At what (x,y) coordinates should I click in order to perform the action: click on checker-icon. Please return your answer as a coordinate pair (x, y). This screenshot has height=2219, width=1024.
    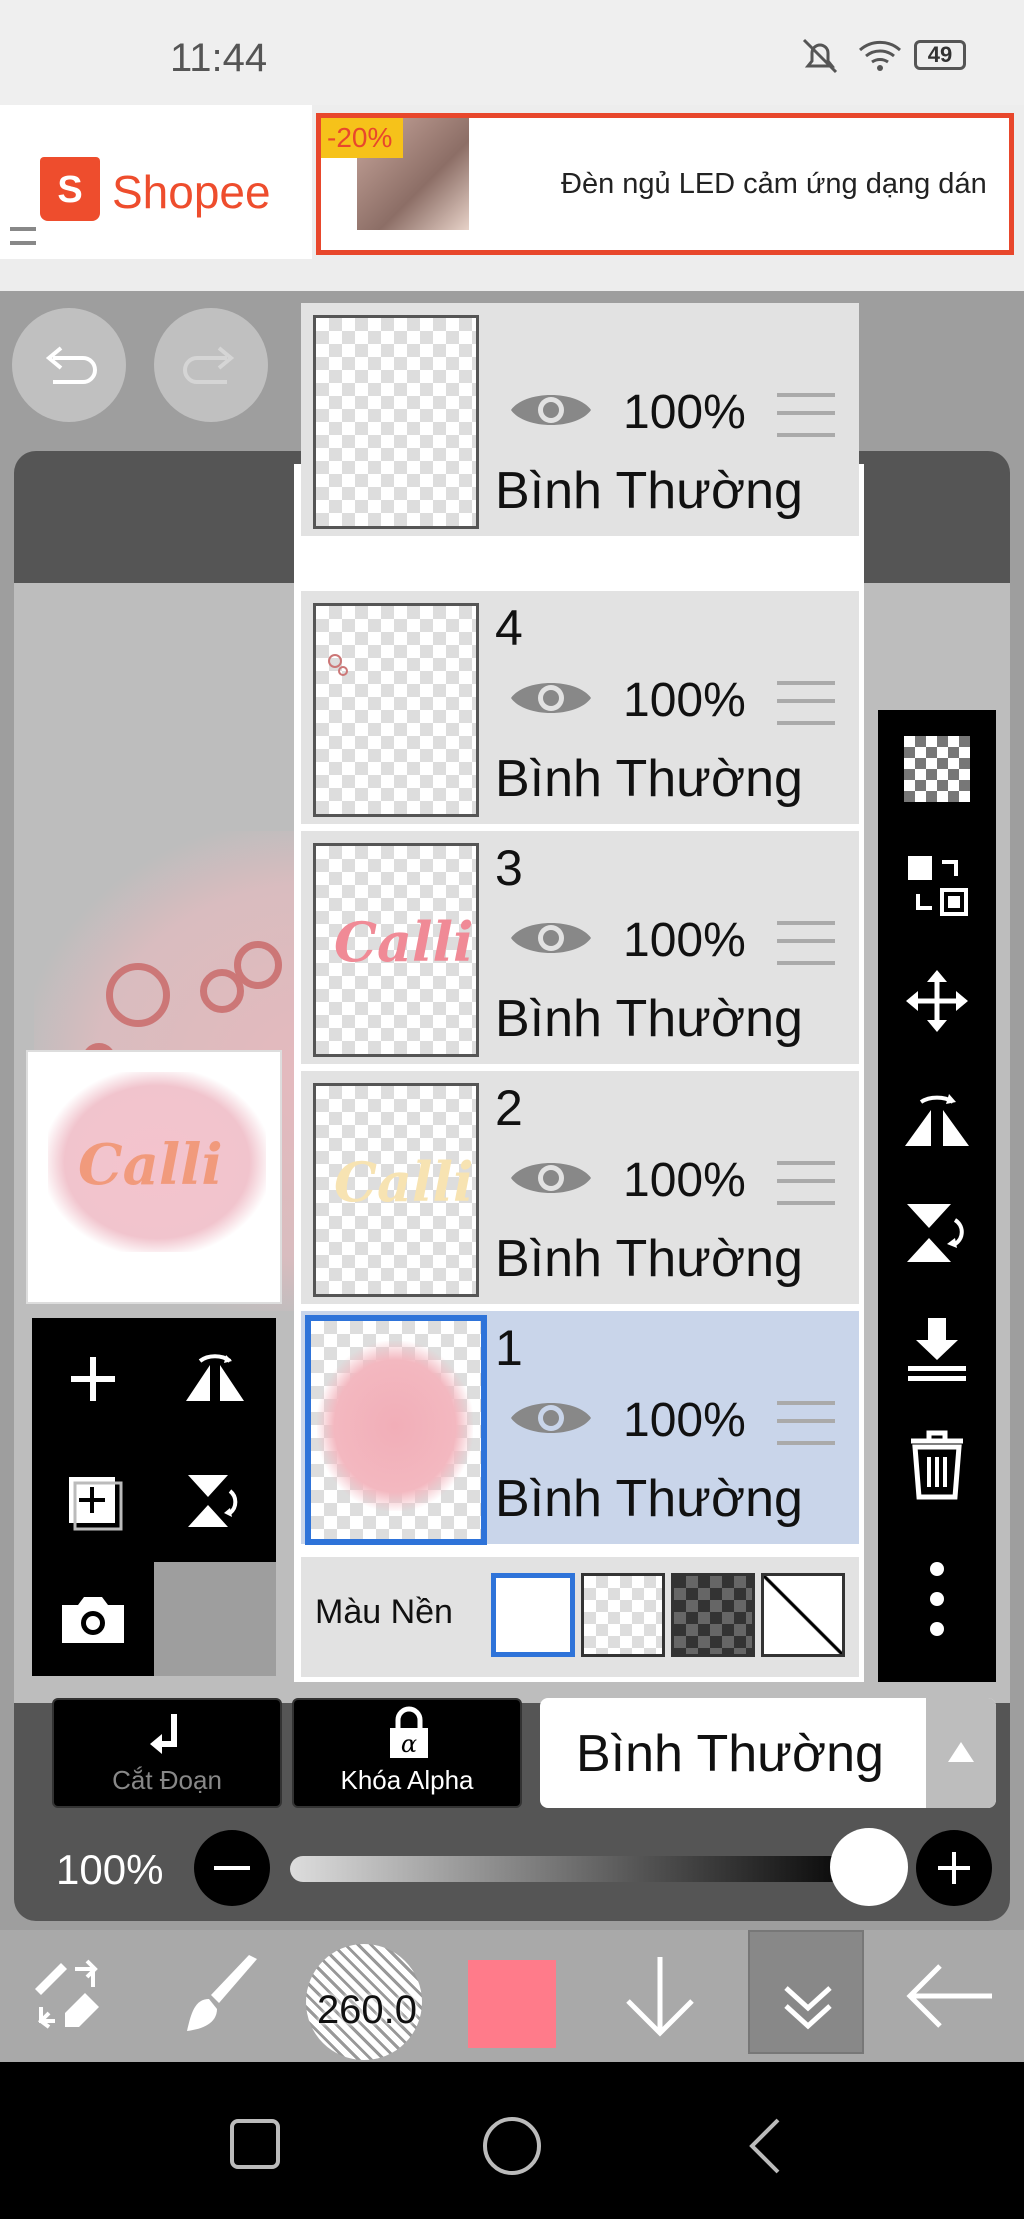
    Looking at the image, I should click on (937, 769).